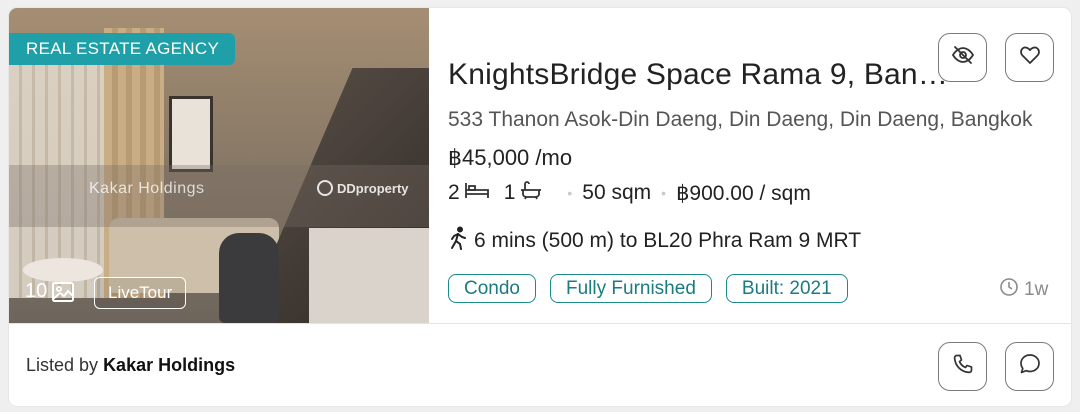 Image resolution: width=1080 pixels, height=412 pixels. What do you see at coordinates (492, 288) in the screenshot?
I see `tag-chip: Condo` at bounding box center [492, 288].